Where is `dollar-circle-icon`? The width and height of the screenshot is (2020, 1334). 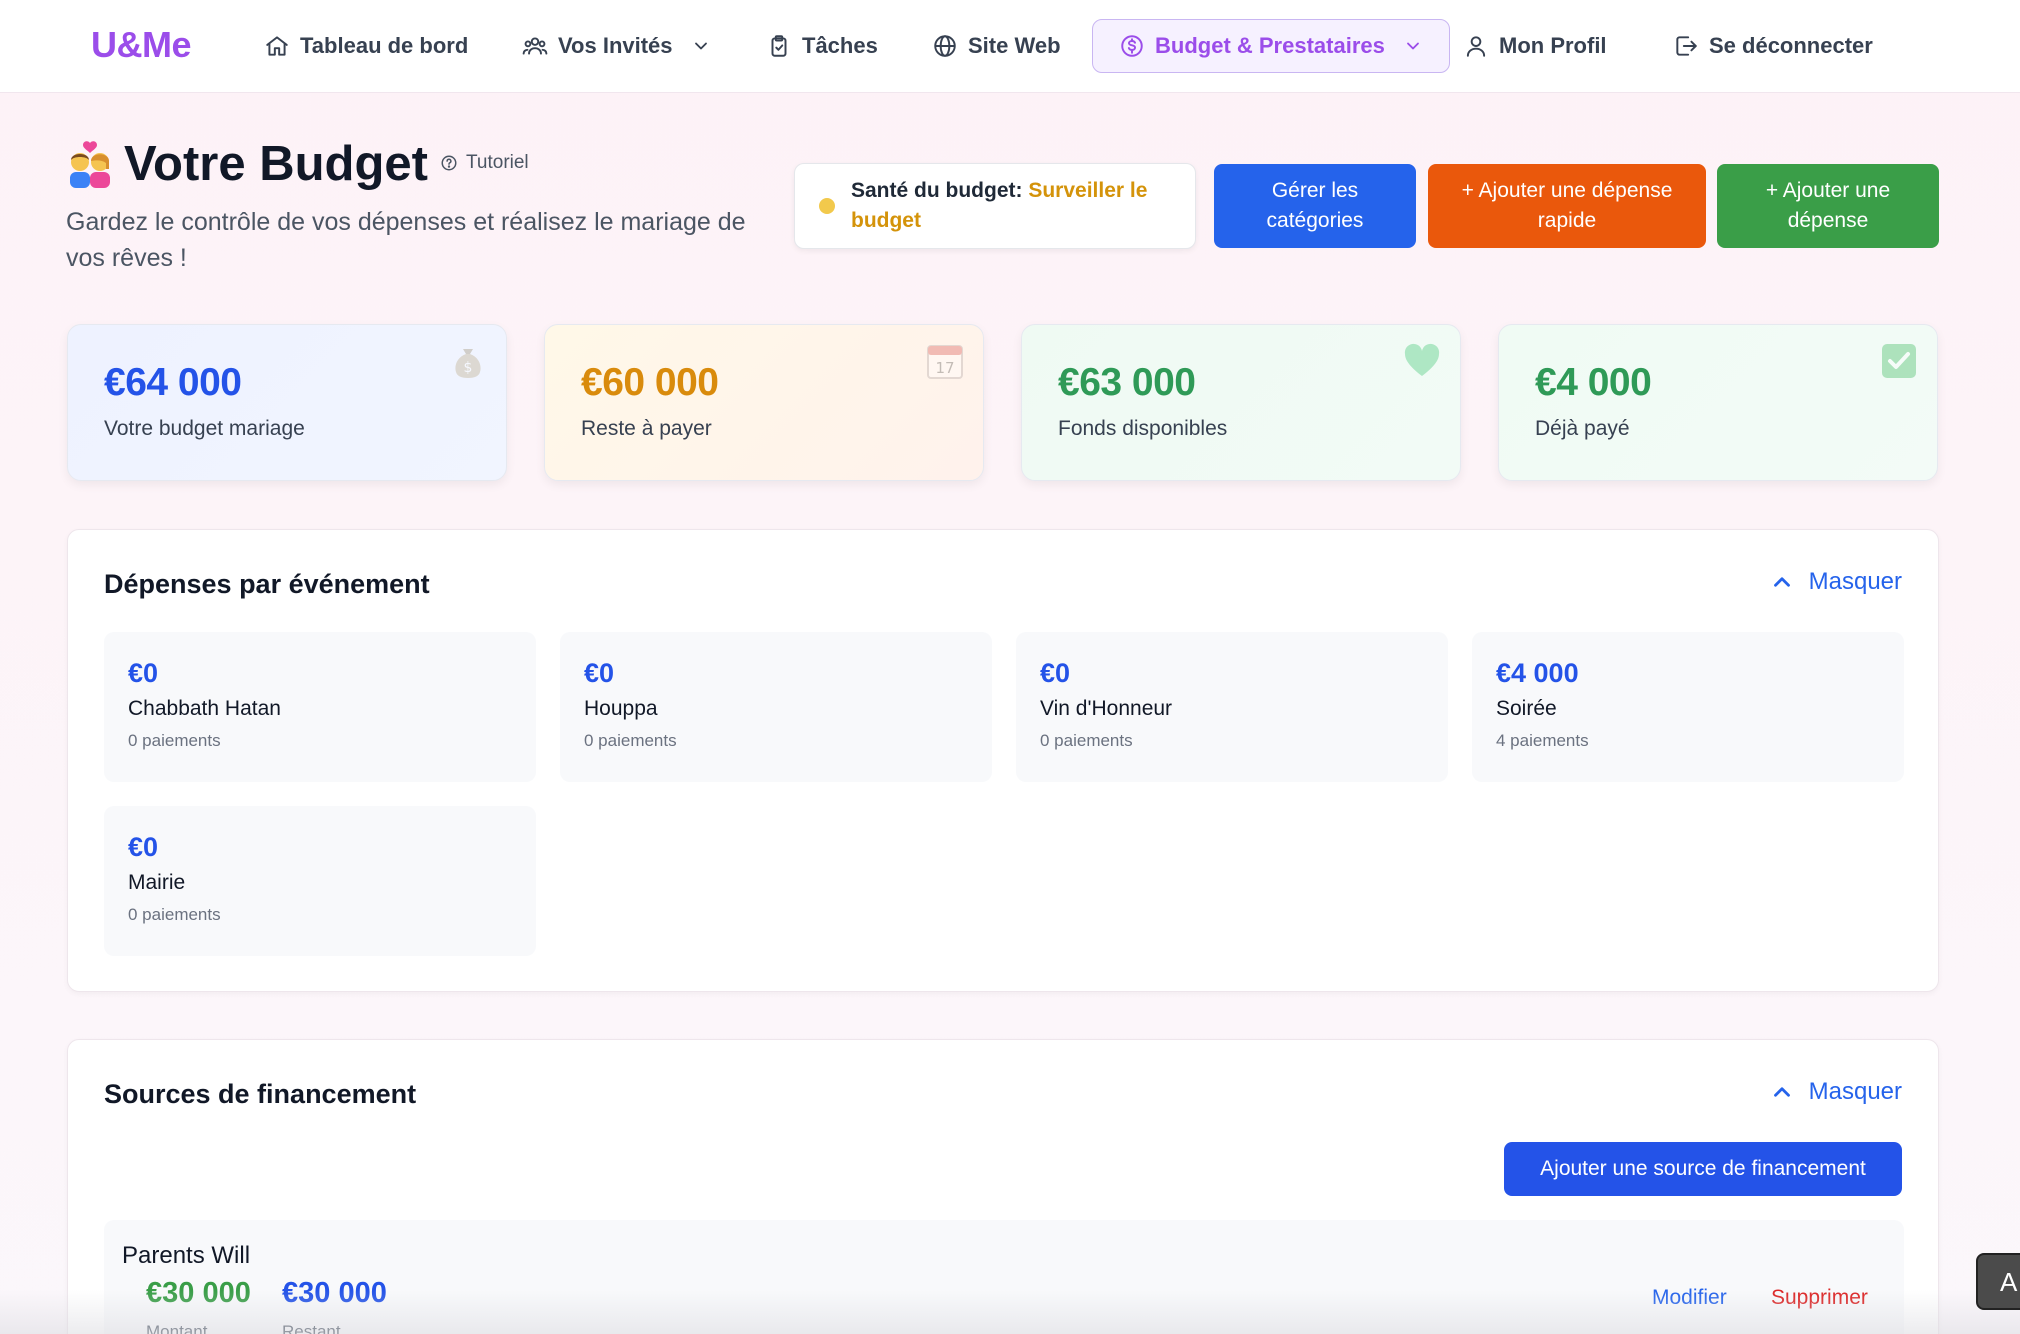 dollar-circle-icon is located at coordinates (1132, 46).